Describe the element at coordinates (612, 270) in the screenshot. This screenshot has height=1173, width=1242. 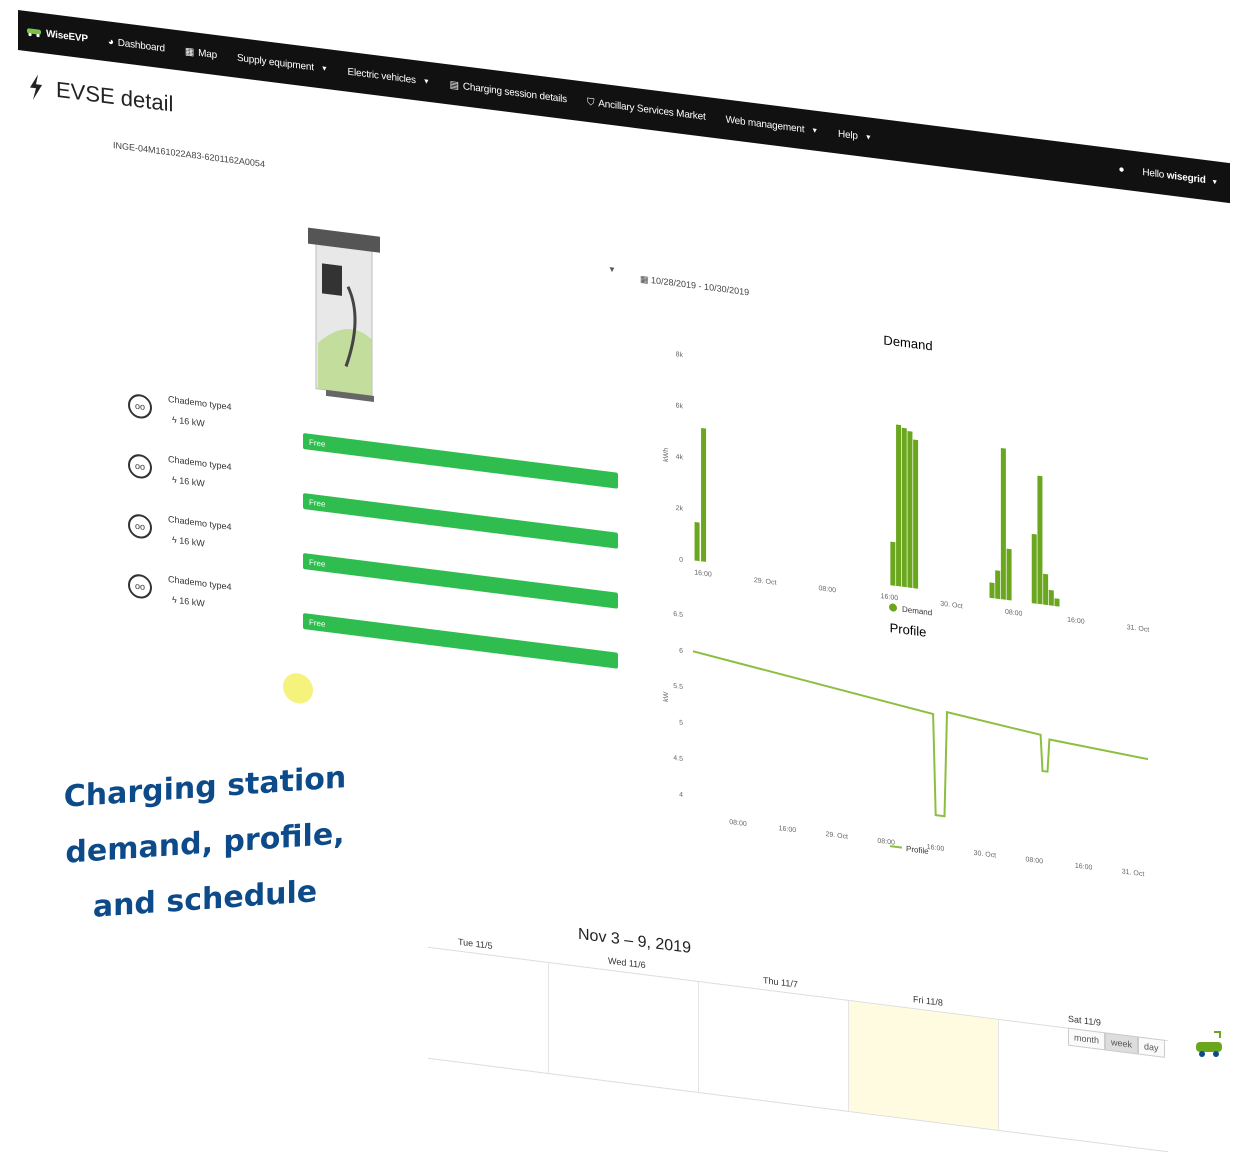
I see `chevron-down-icon: ▼` at that location.